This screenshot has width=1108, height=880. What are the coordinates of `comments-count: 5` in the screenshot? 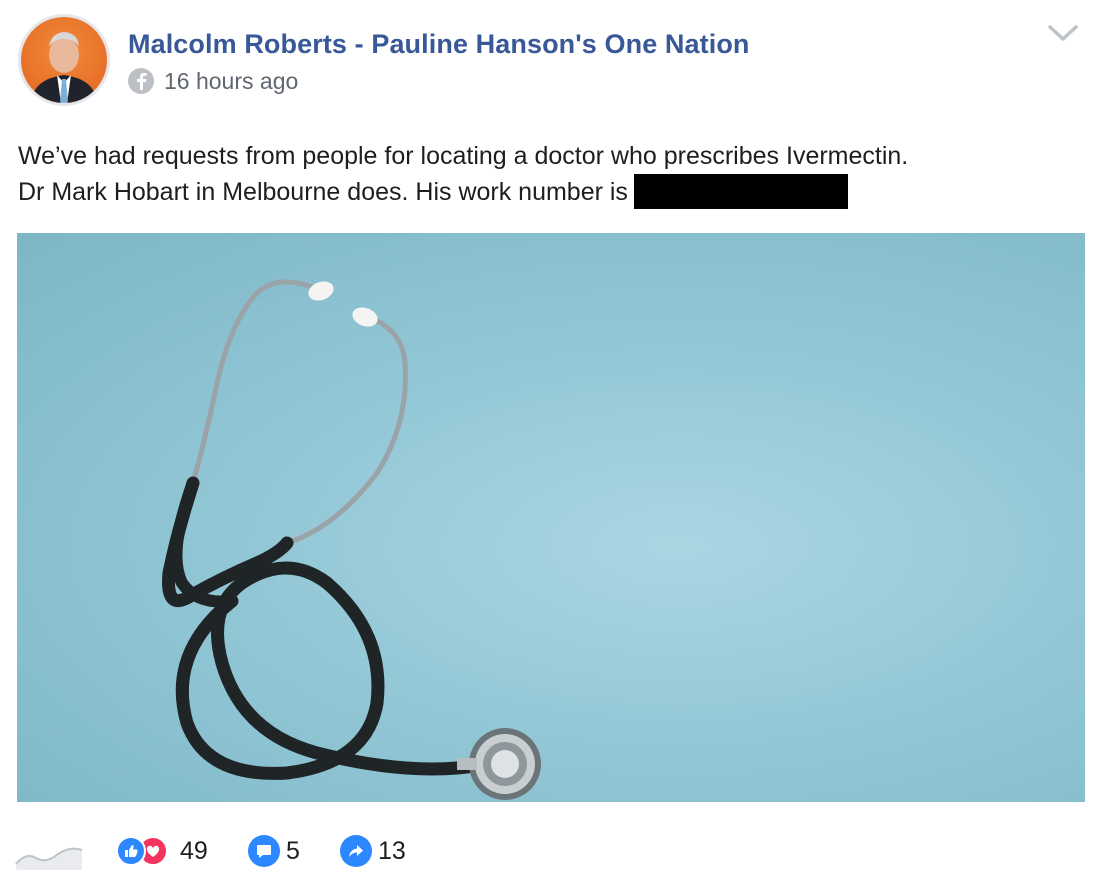 It's located at (293, 850).